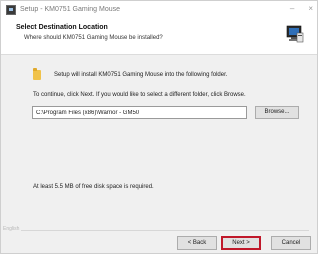 The height and width of the screenshot is (254, 320). I want to click on back-button: < Back, so click(197, 243).